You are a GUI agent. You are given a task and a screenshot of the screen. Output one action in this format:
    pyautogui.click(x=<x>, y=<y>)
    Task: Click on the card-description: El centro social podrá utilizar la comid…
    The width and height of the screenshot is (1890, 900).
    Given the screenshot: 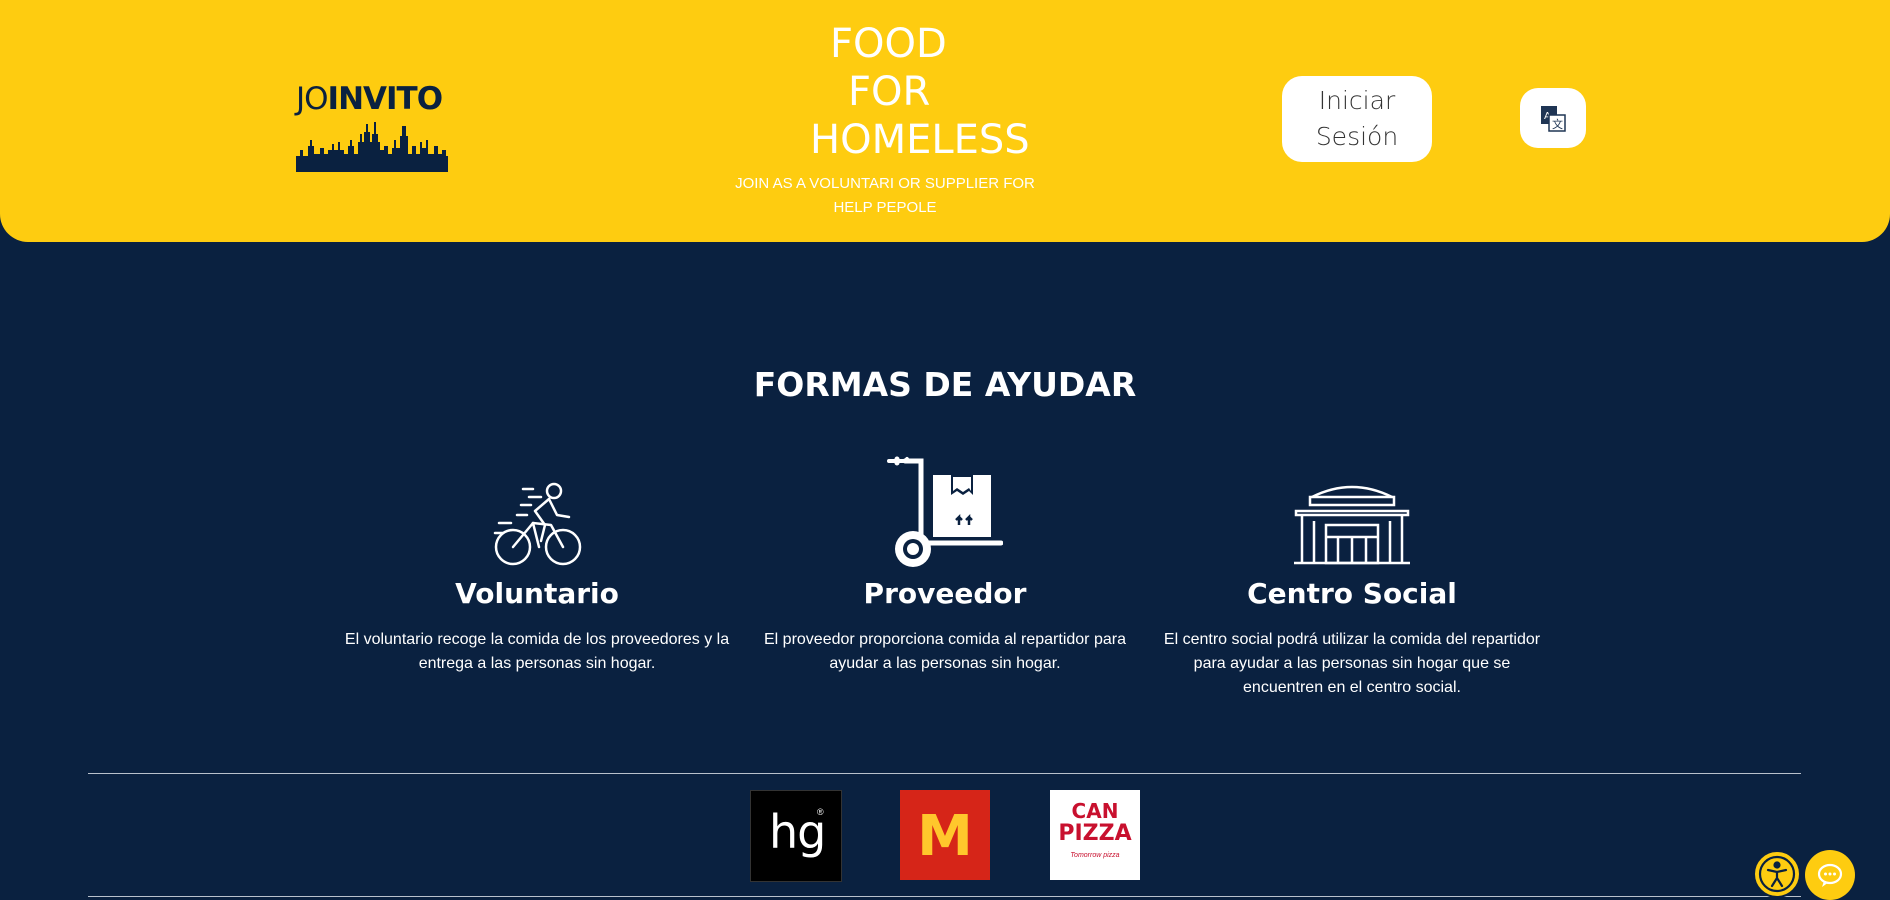 What is the action you would take?
    pyautogui.click(x=1352, y=663)
    